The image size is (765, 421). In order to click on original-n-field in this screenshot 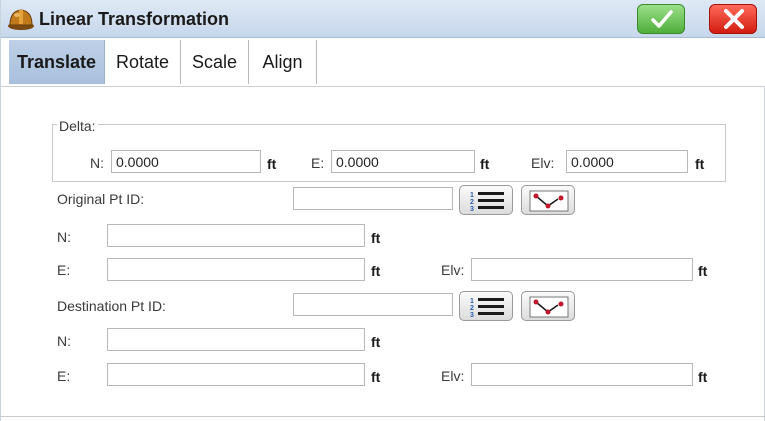, I will do `click(236, 235)`.